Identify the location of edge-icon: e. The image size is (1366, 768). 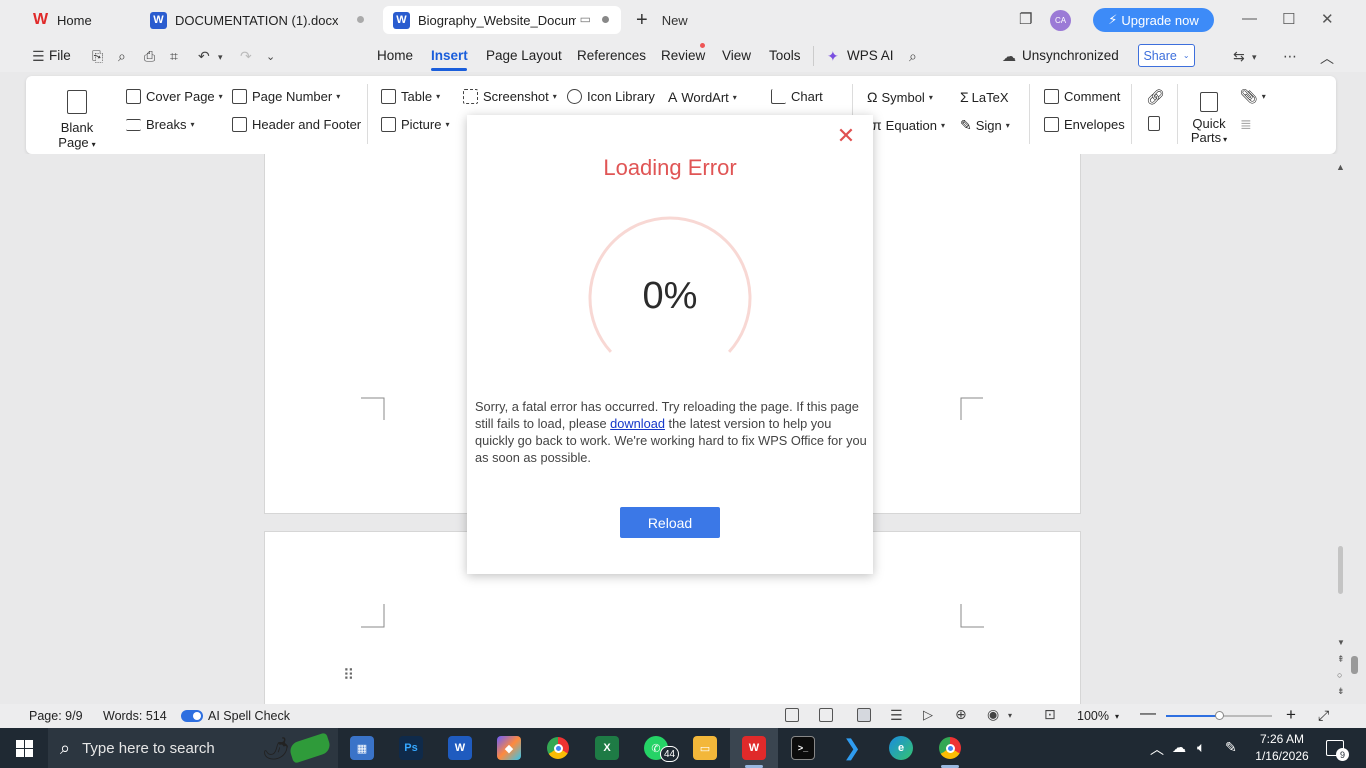
(901, 748).